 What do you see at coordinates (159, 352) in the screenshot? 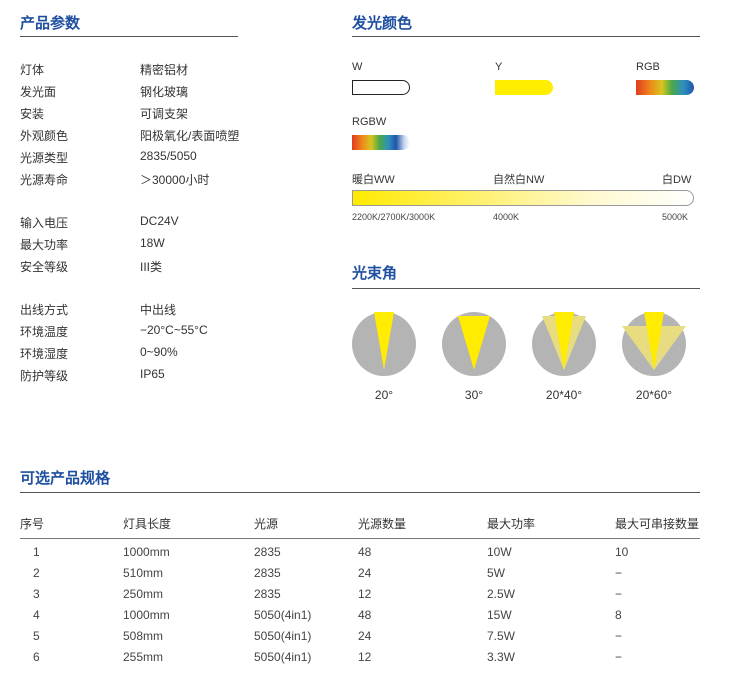
I see `param-value: 0~90%` at bounding box center [159, 352].